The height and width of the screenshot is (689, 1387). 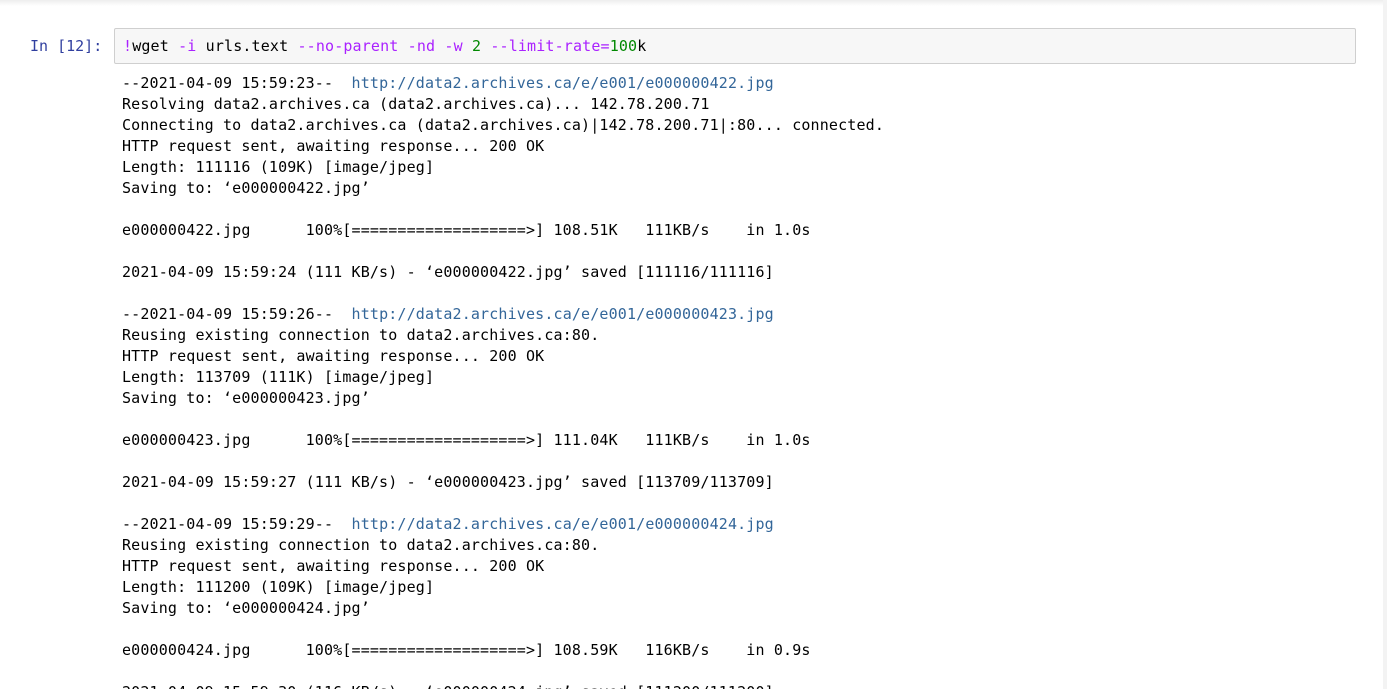 I want to click on shell-bang: !, so click(x=128, y=46).